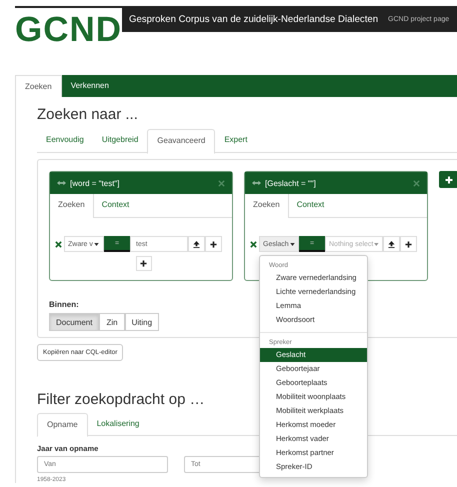  What do you see at coordinates (253, 19) in the screenshot?
I see `site-title: Gesproken Corpus van de zuidelijk-Nederlandse Dialecten` at bounding box center [253, 19].